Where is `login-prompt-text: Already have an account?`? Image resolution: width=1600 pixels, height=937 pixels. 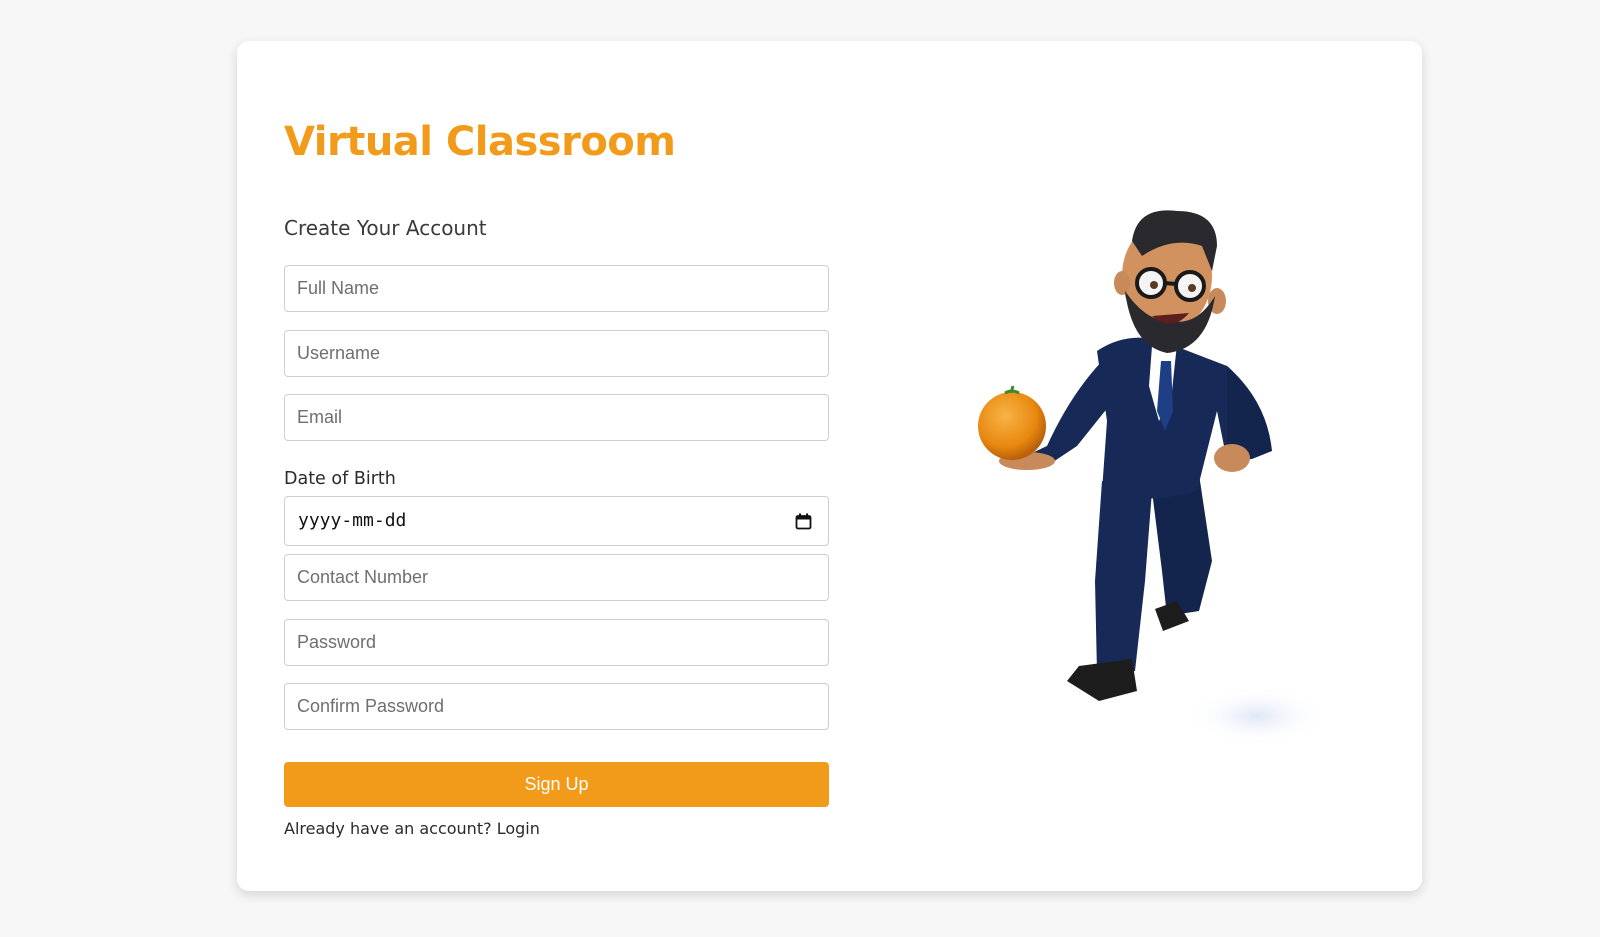
login-prompt-text: Already have an account? is located at coordinates (388, 828).